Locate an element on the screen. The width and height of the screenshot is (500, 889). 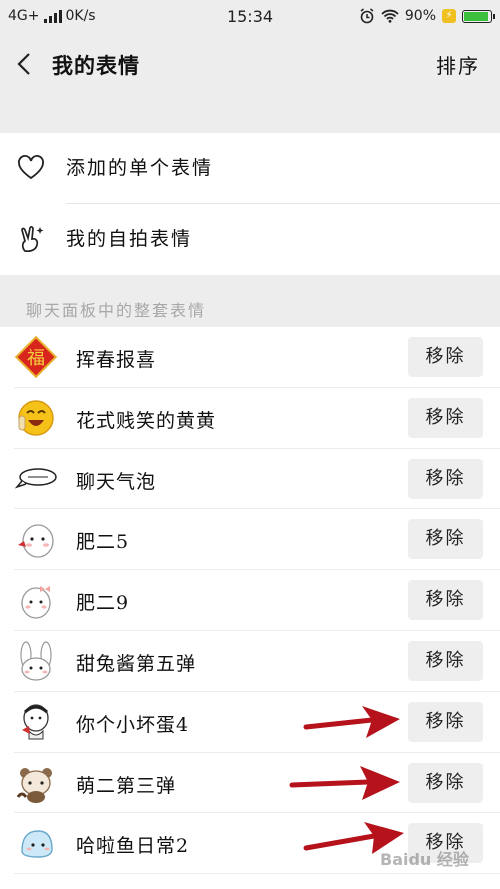
list-item: 萌二第三弹 移除 is located at coordinates (250, 783).